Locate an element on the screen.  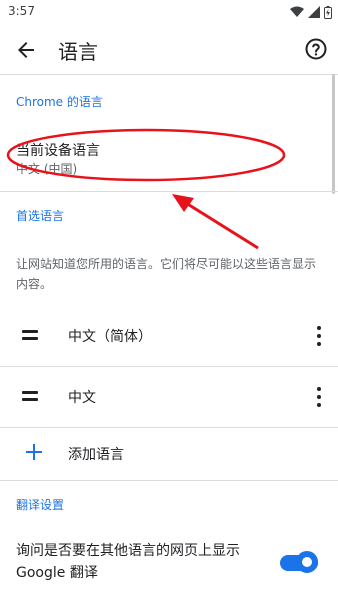
add-icon is located at coordinates (34, 452).